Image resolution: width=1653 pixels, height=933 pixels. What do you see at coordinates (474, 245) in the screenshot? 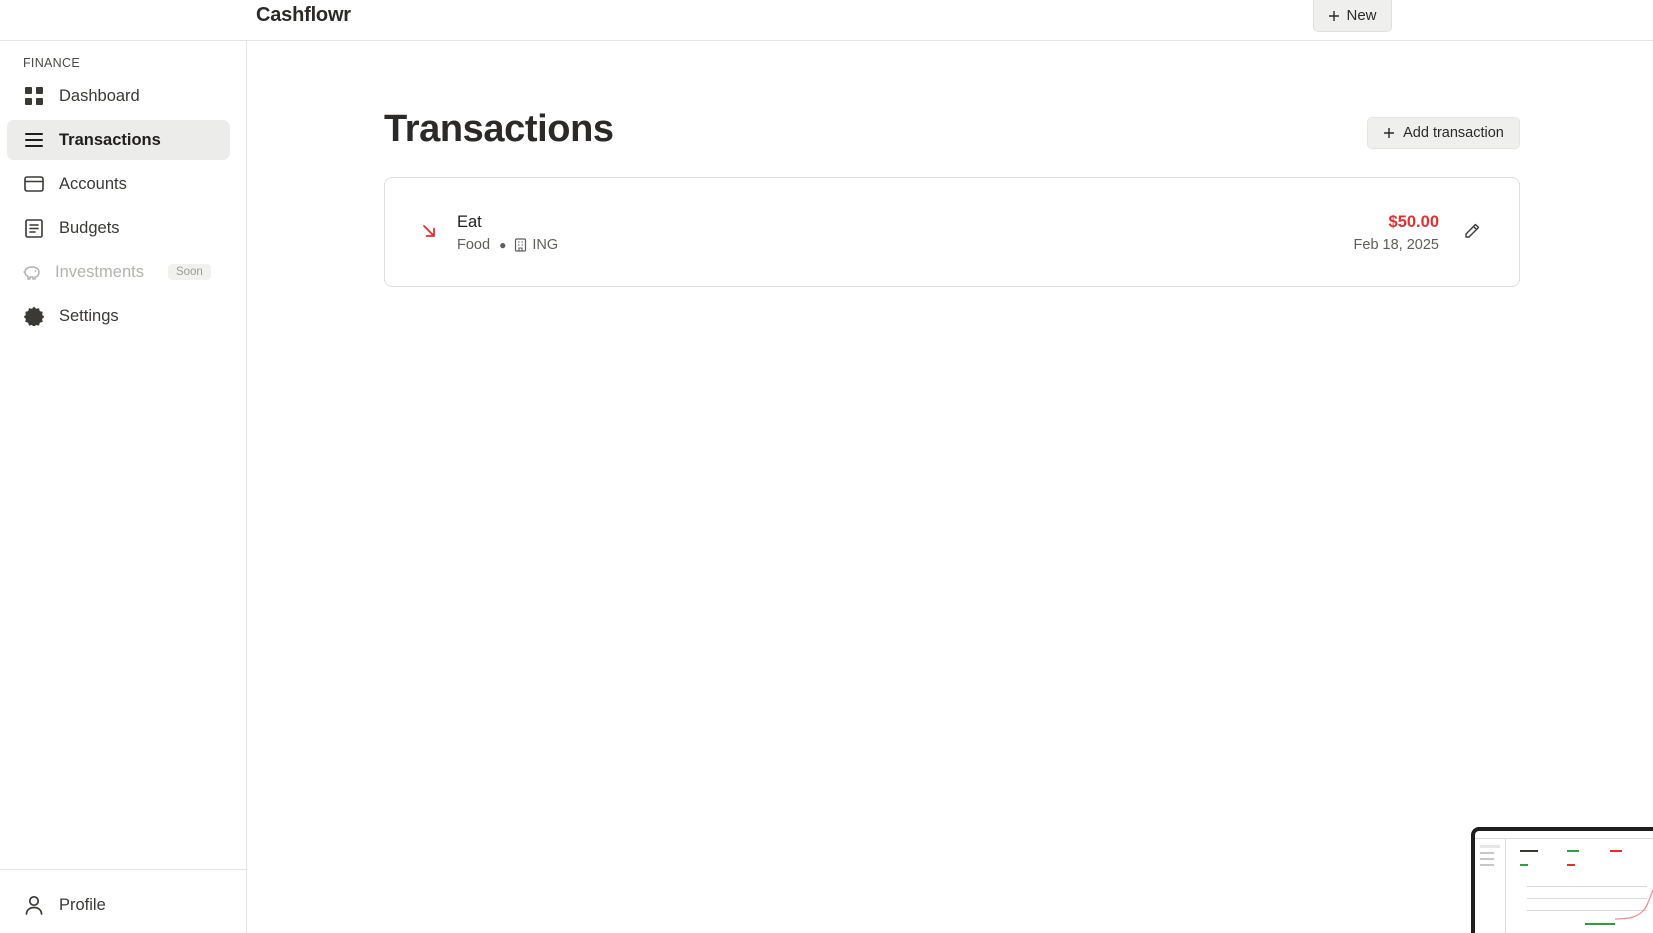
I see `transaction-category: Food` at bounding box center [474, 245].